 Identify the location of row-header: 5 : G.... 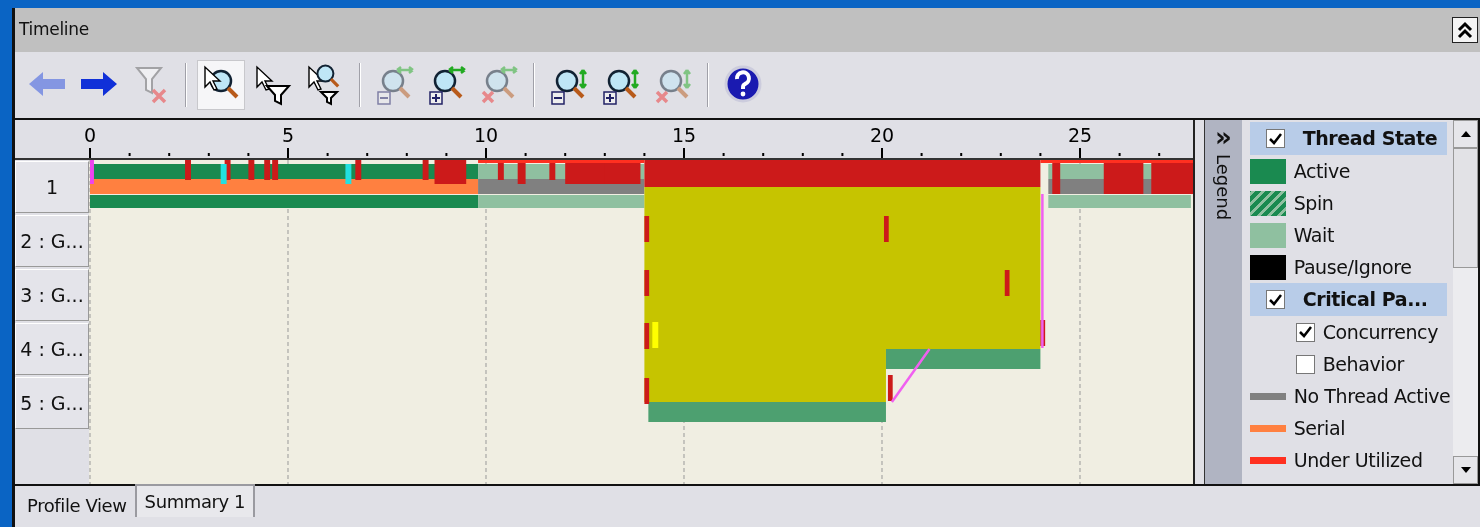
(52, 403).